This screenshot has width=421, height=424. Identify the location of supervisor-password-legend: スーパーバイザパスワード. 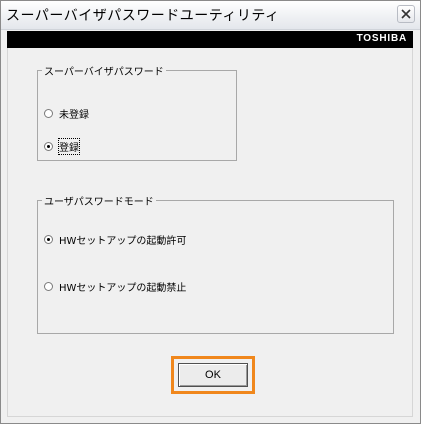
(104, 72).